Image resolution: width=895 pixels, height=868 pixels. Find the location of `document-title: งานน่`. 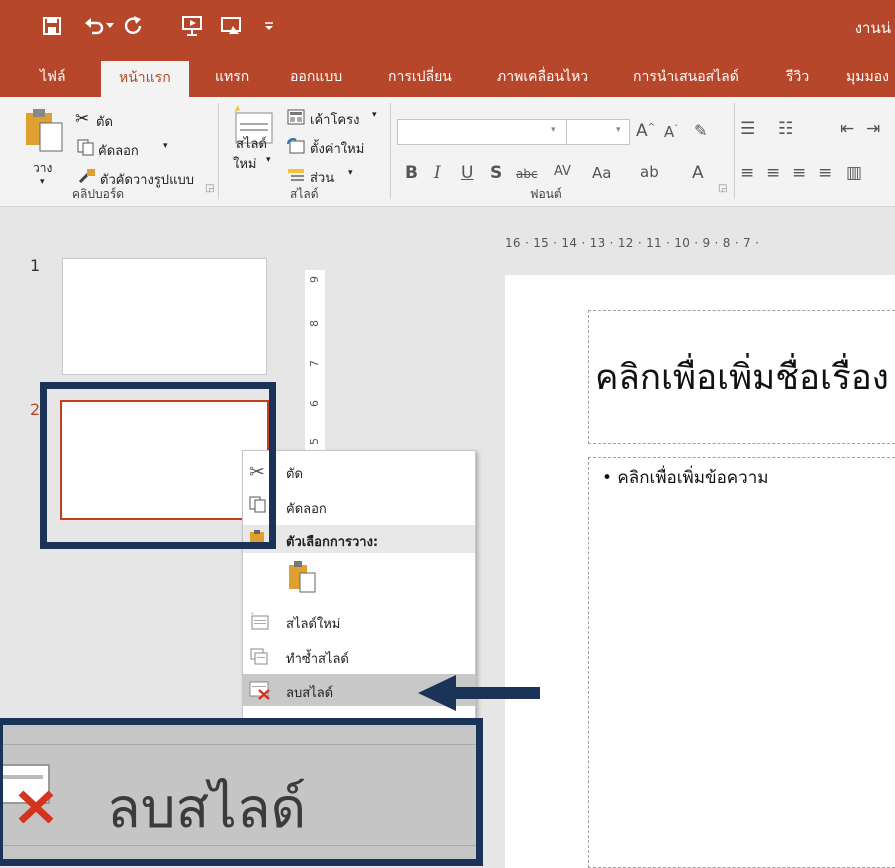

document-title: งานน่ is located at coordinates (872, 28).